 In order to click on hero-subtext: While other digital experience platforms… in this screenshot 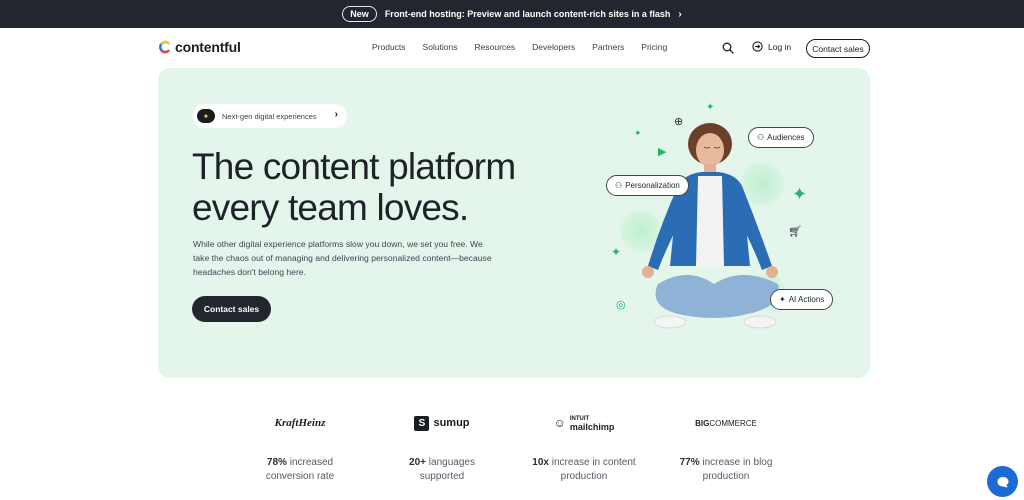, I will do `click(342, 258)`.